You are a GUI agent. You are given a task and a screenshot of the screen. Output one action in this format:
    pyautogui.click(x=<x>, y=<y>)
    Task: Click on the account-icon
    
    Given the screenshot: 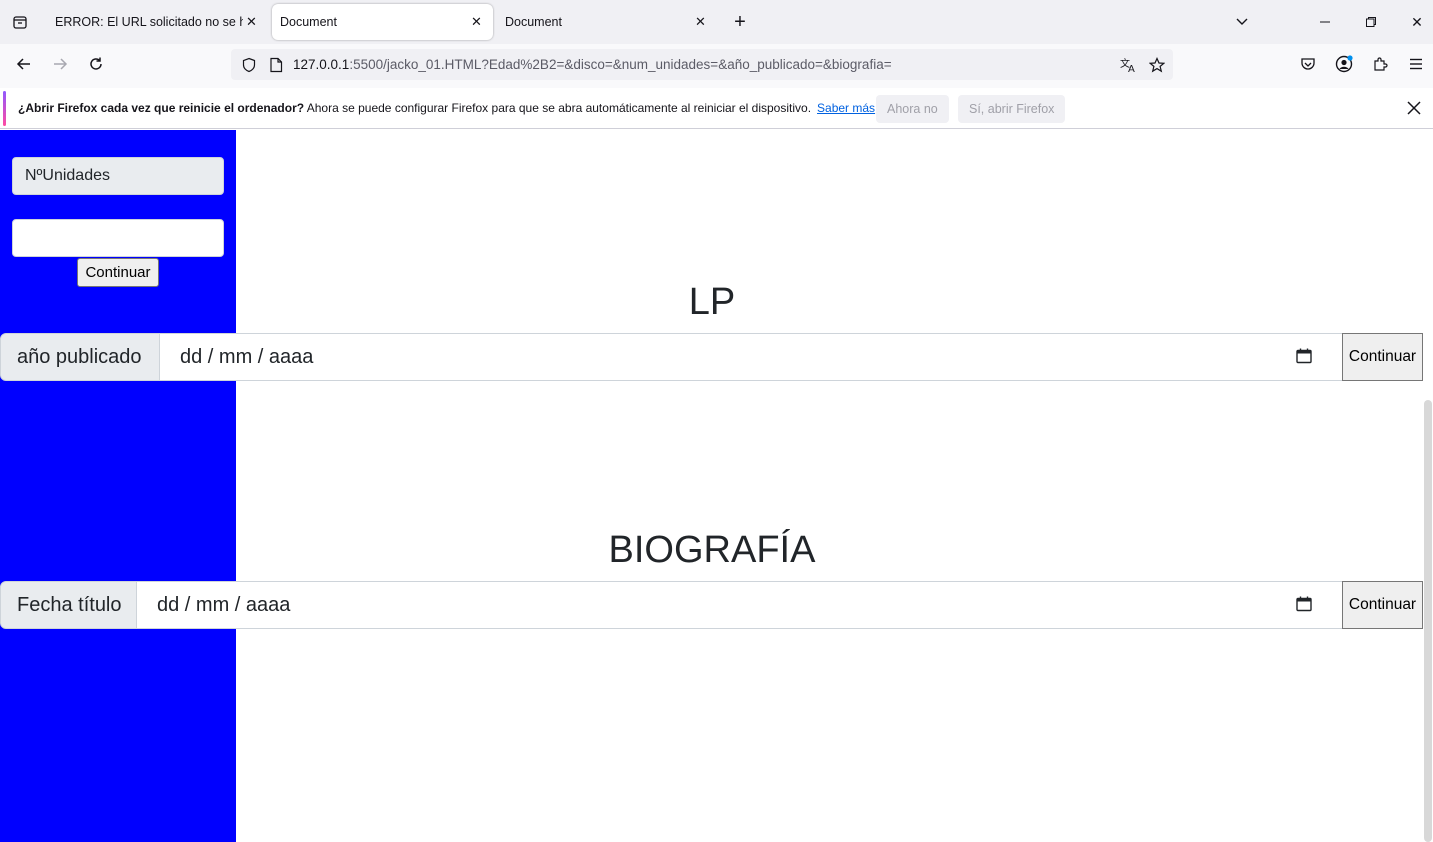 What is the action you would take?
    pyautogui.click(x=1344, y=64)
    